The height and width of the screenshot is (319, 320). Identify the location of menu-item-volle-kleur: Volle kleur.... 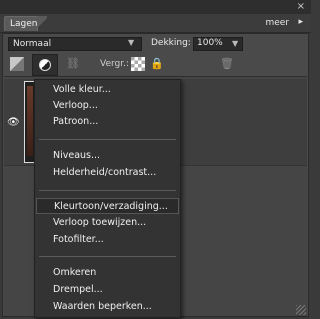
(107, 90).